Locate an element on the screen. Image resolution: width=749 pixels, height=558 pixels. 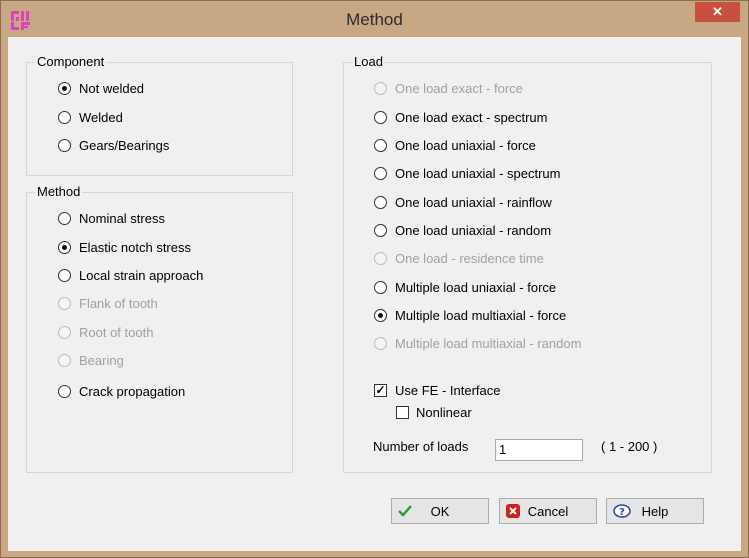
radio-welded is located at coordinates (64, 117).